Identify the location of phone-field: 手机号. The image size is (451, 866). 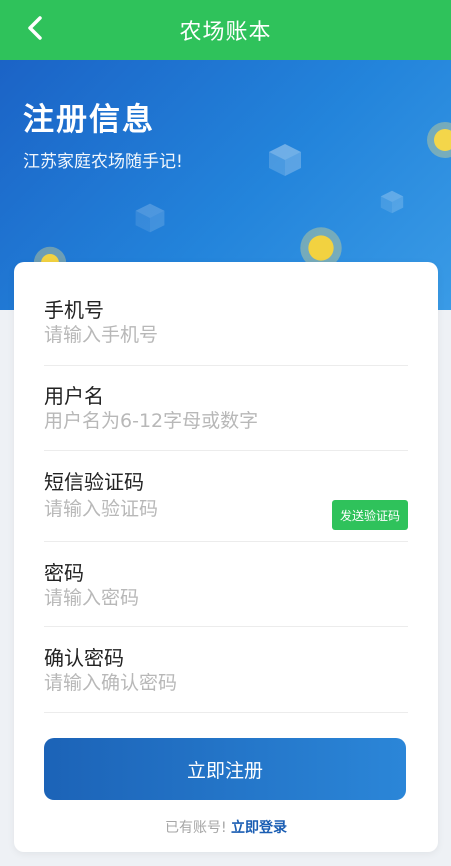
(226, 329).